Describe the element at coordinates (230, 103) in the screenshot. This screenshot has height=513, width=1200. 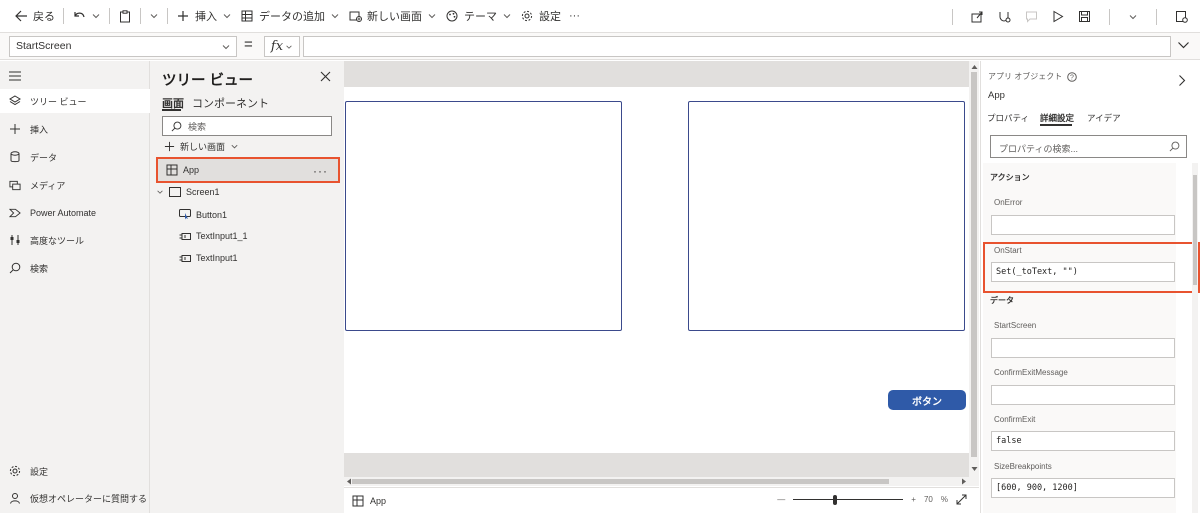
I see `tab-components: コンポーネント` at that location.